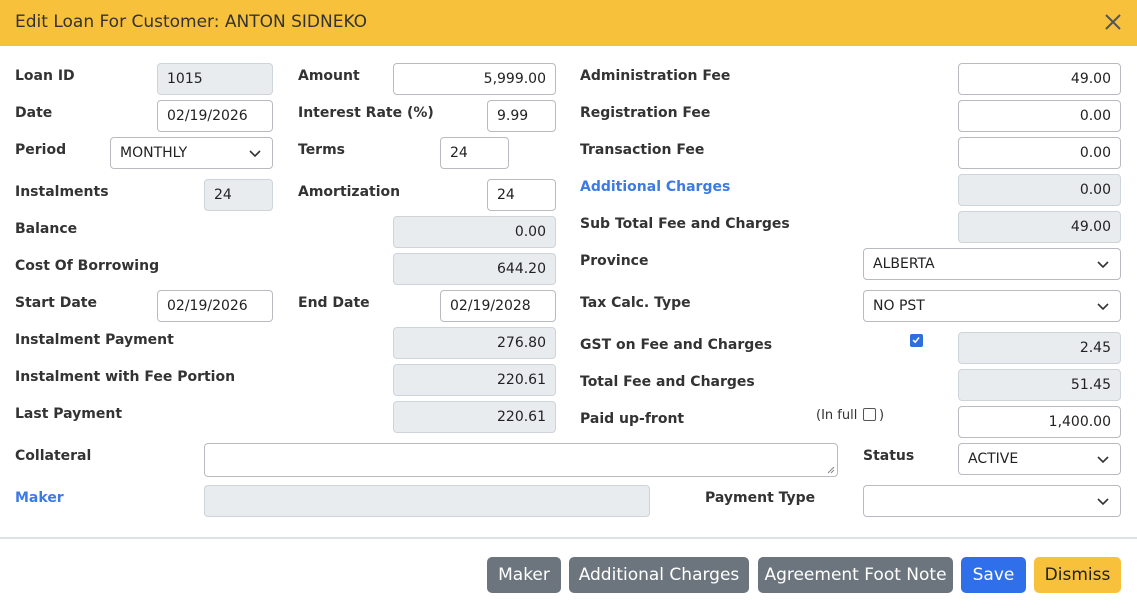  I want to click on period-select-value: MONTHLY, so click(154, 153).